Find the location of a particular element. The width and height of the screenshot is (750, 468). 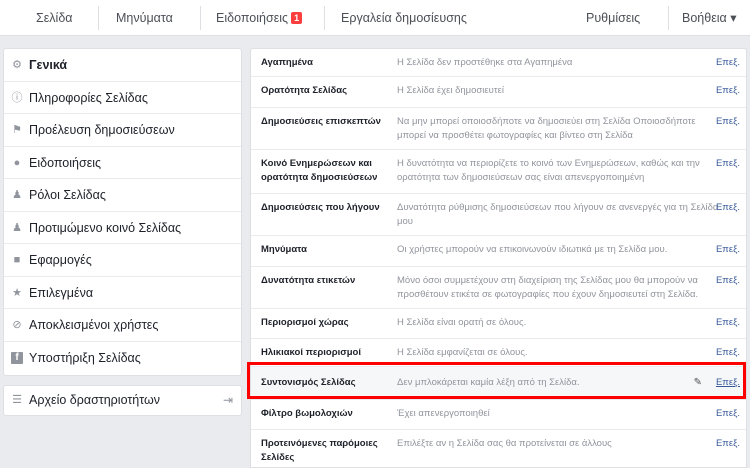

pencil-icon: ✎ is located at coordinates (697, 382).